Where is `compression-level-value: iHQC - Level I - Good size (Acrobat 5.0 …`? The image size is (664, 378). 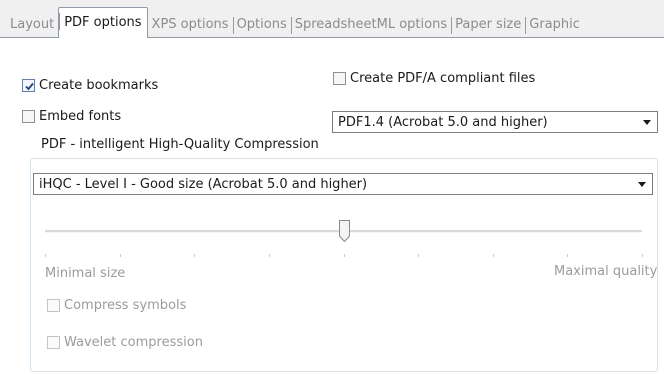 compression-level-value: iHQC - Level I - Good size (Acrobat 5.0 … is located at coordinates (203, 184).